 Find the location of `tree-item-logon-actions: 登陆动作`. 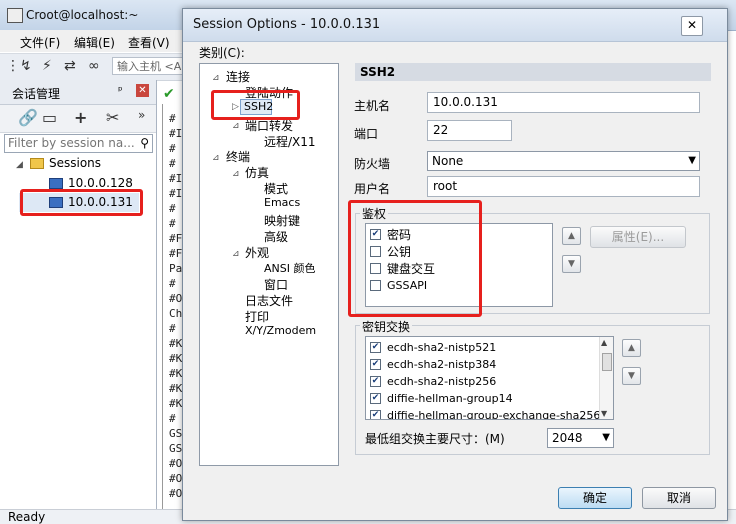

tree-item-logon-actions: 登陆动作 is located at coordinates (269, 92).